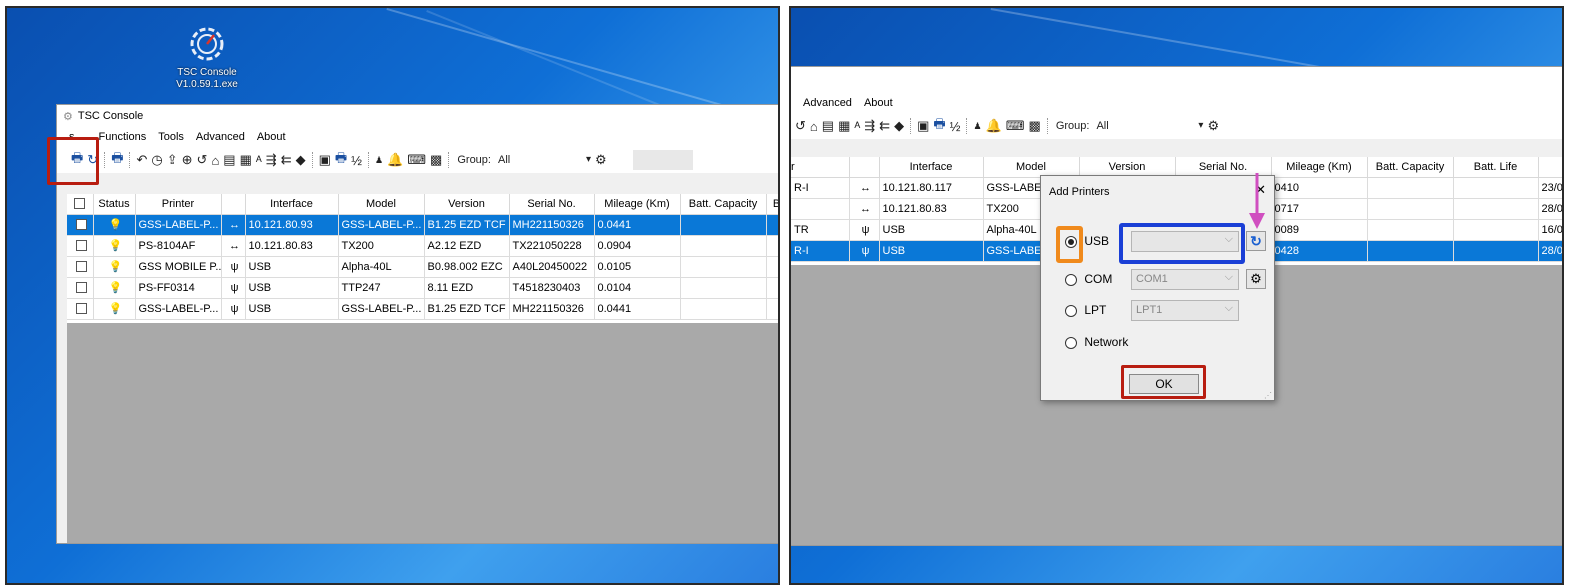 This screenshot has height=585, width=1569. I want to click on crosshair-icon: ⊕, so click(187, 160).